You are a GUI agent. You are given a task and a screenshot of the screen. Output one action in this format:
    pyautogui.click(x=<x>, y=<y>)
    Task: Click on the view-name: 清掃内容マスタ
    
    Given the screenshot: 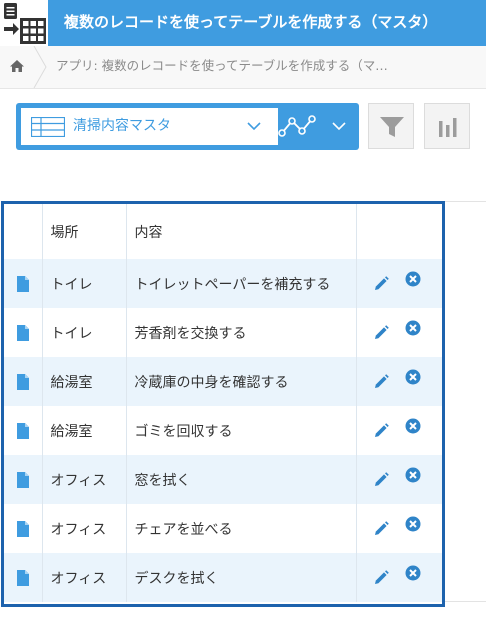 What is the action you would take?
    pyautogui.click(x=122, y=126)
    